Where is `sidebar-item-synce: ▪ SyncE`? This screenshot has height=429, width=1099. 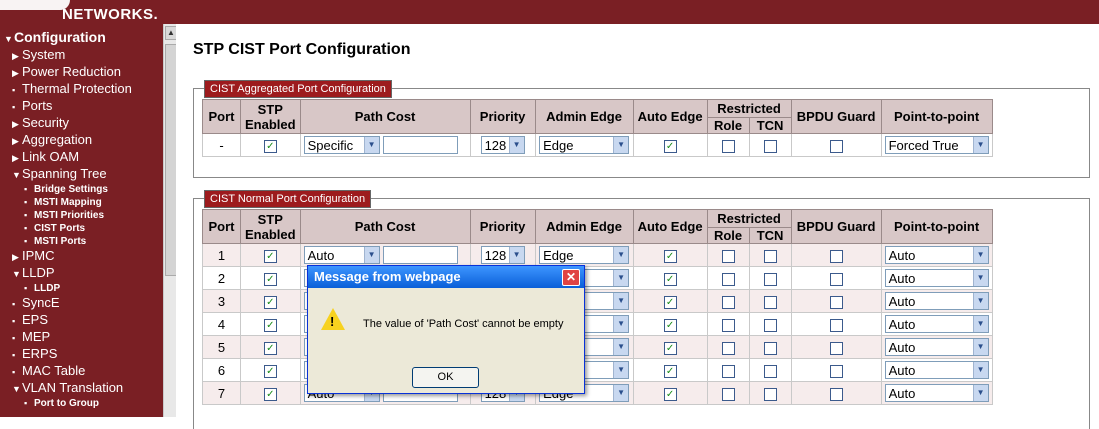
sidebar-item-synce: ▪ SyncE is located at coordinates (83, 303).